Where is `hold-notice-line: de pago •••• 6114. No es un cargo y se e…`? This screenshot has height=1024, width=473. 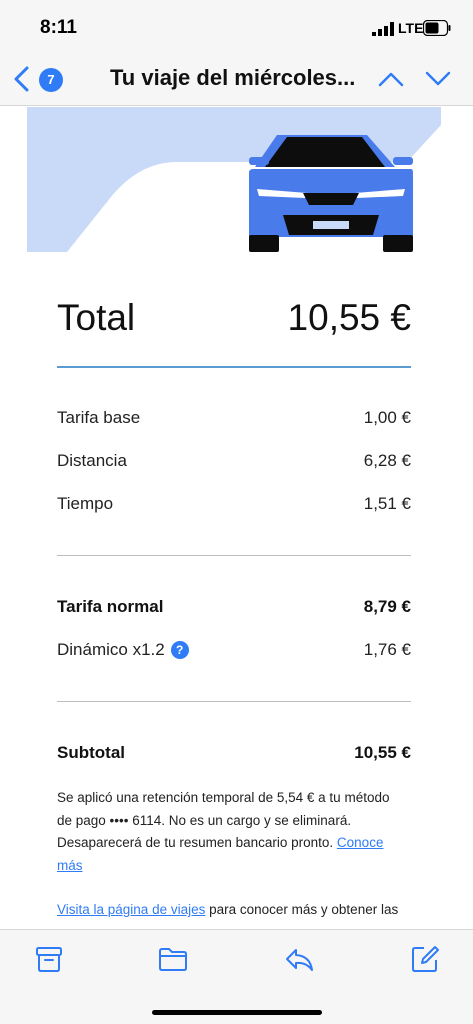 hold-notice-line: de pago •••• 6114. No es un cargo y se e… is located at coordinates (204, 820).